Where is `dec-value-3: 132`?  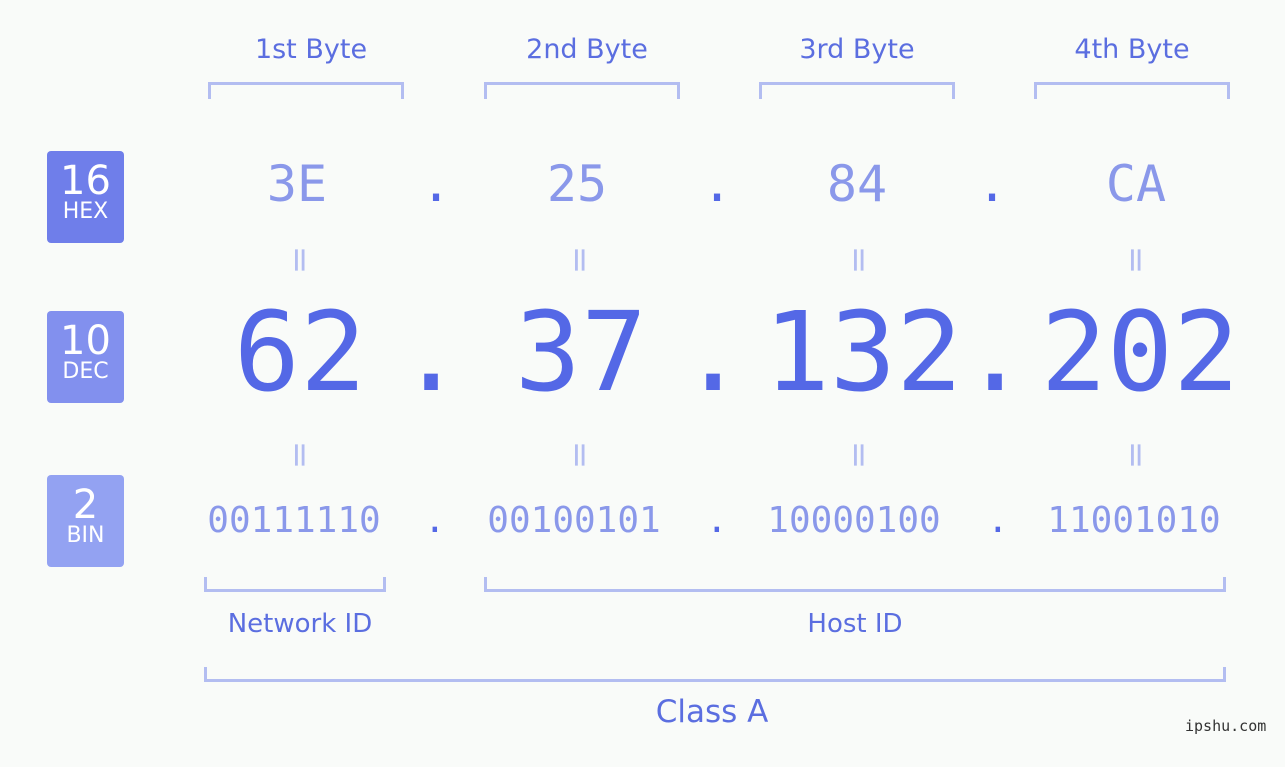 dec-value-3: 132 is located at coordinates (863, 352).